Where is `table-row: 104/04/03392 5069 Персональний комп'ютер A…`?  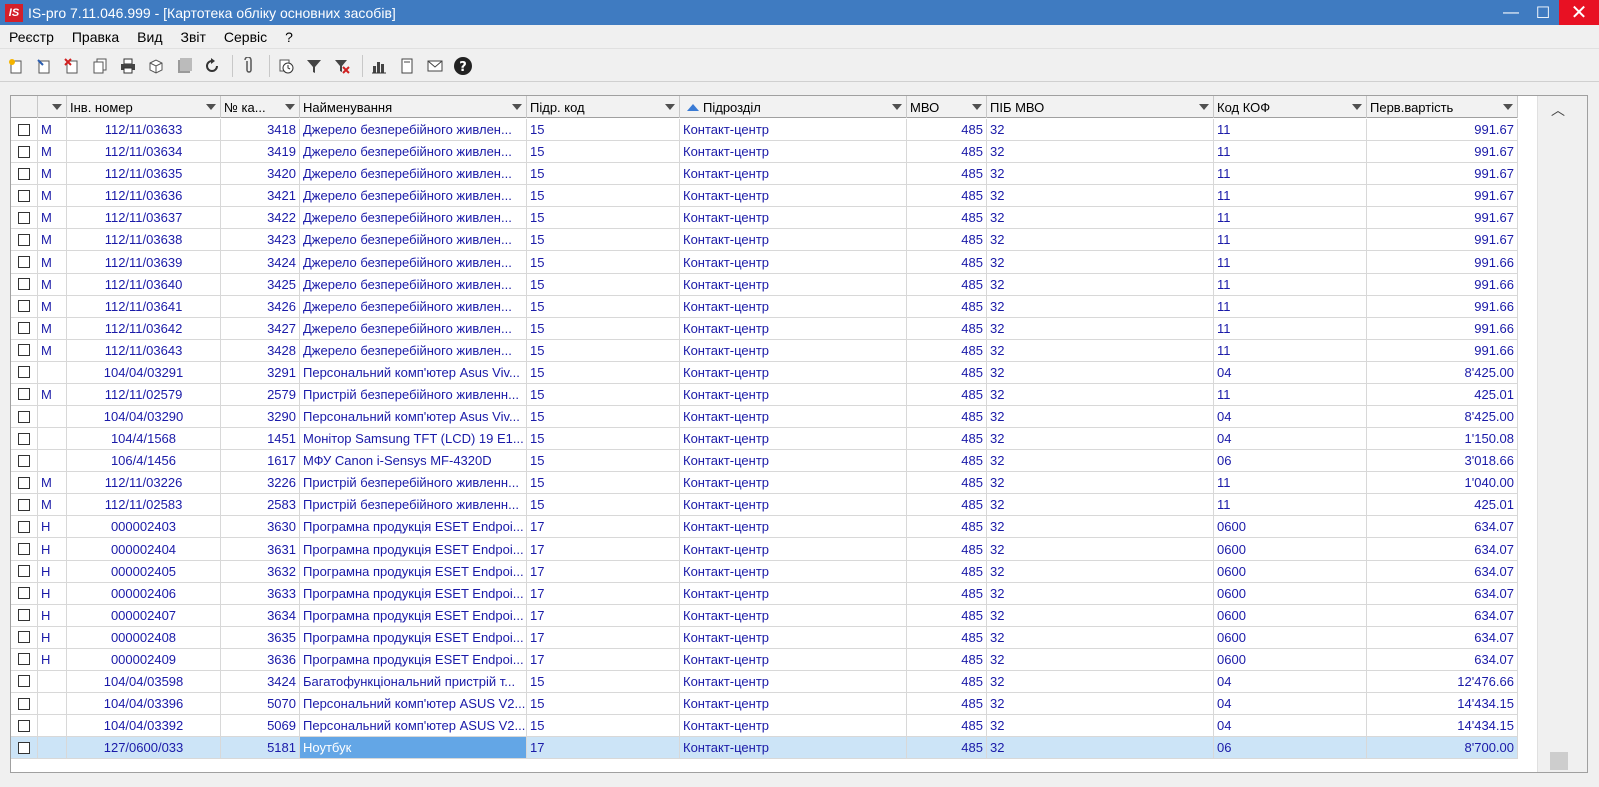 table-row: 104/04/03392 5069 Персональний комп'ютер A… is located at coordinates (764, 726).